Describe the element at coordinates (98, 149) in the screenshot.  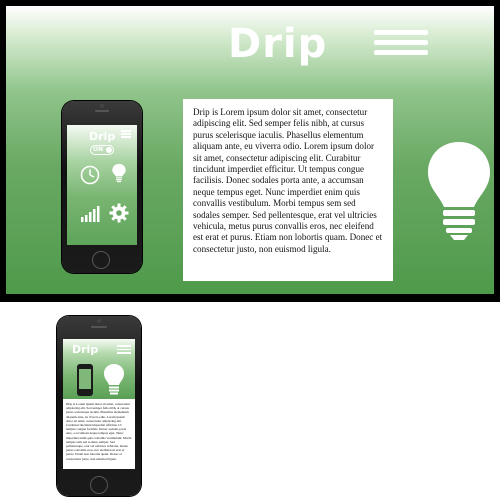
I see `toggle-label: ON` at that location.